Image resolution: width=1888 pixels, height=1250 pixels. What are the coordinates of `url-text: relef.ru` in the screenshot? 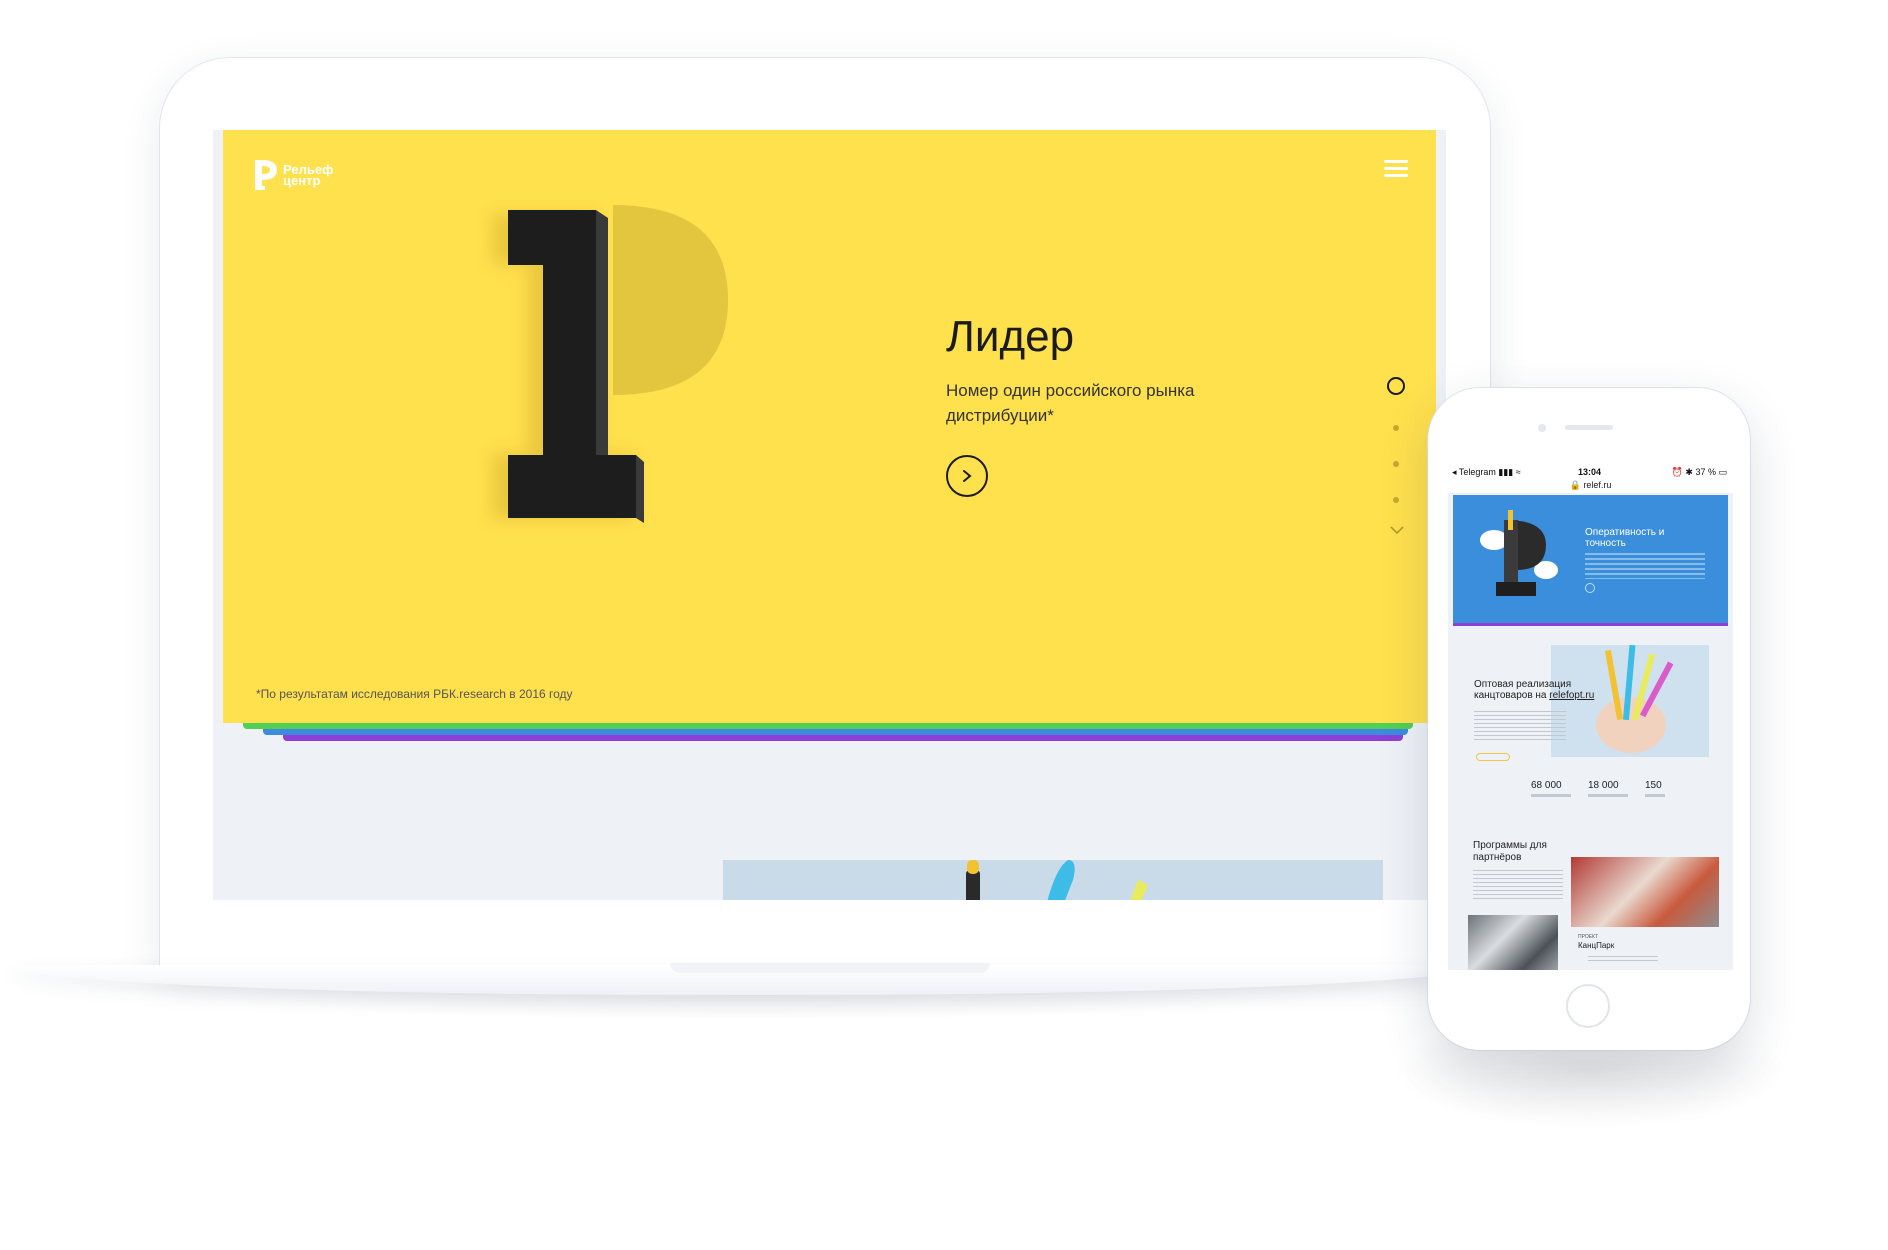 It's located at (1597, 485).